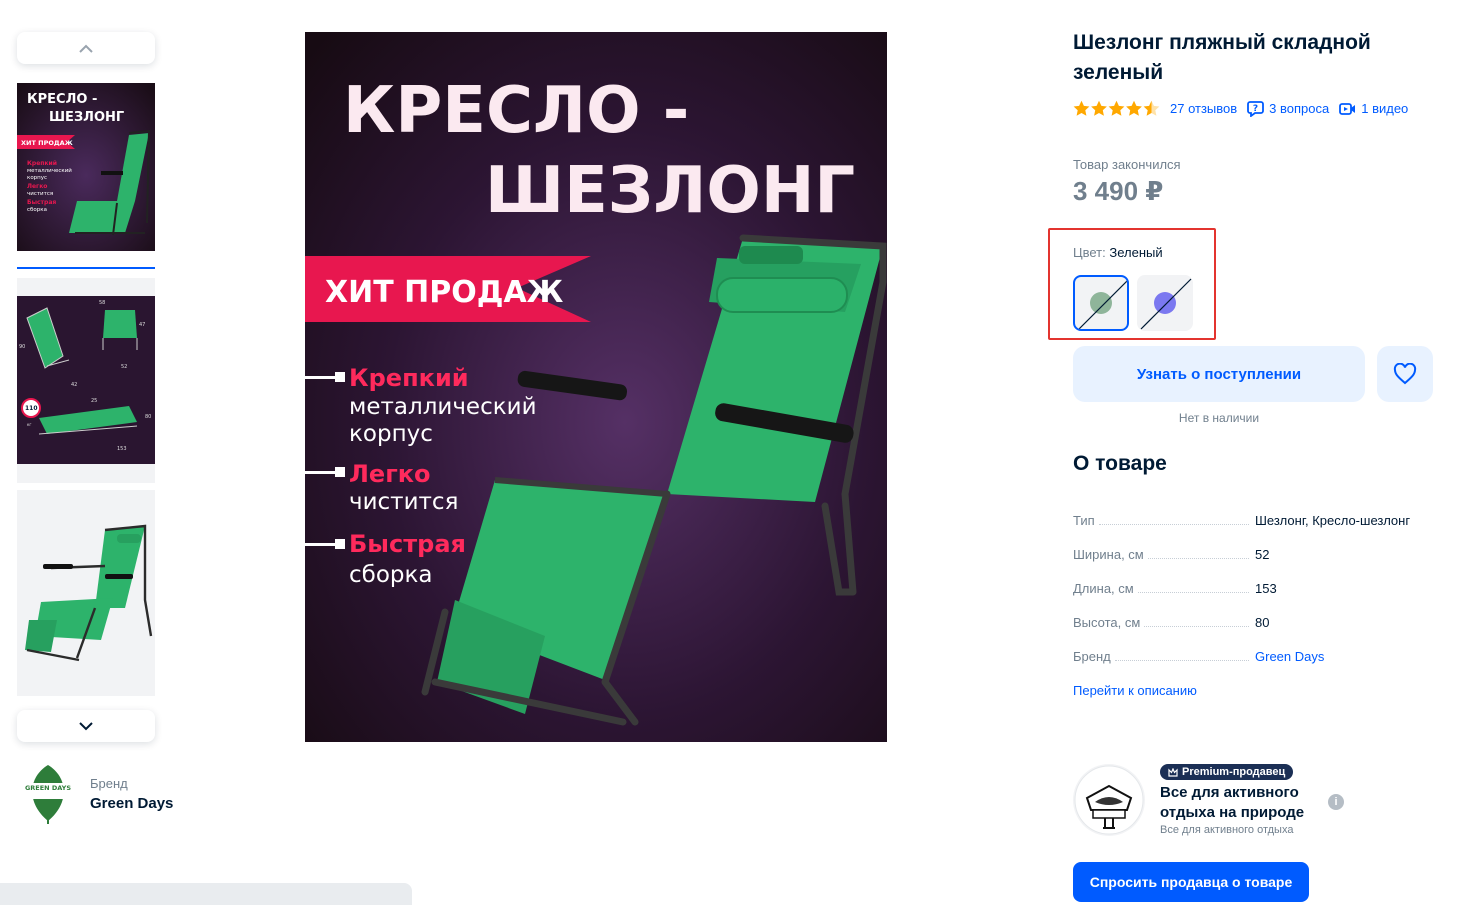 The width and height of the screenshot is (1466, 905). Describe the element at coordinates (22, 347) in the screenshot. I see `thumb2-dim-3: 90` at that location.